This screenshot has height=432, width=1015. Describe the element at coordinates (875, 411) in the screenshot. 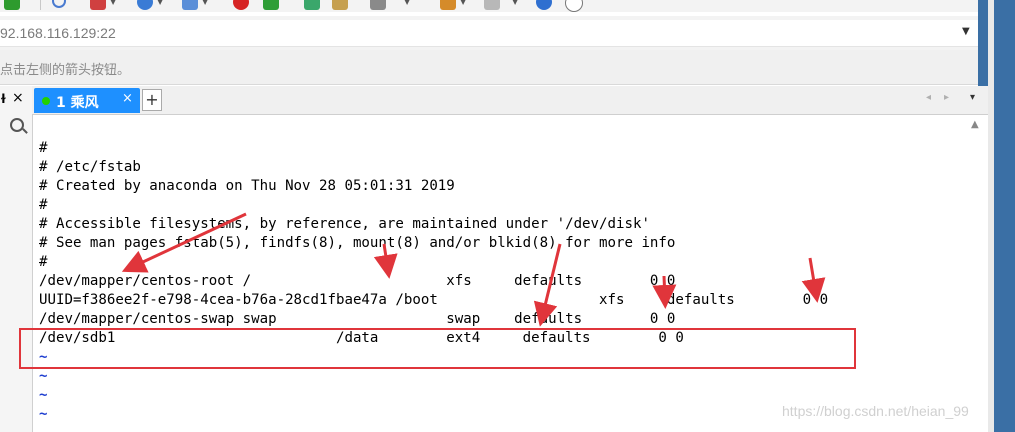

I see `watermark: https://blog.csdn.net/heian_99` at that location.